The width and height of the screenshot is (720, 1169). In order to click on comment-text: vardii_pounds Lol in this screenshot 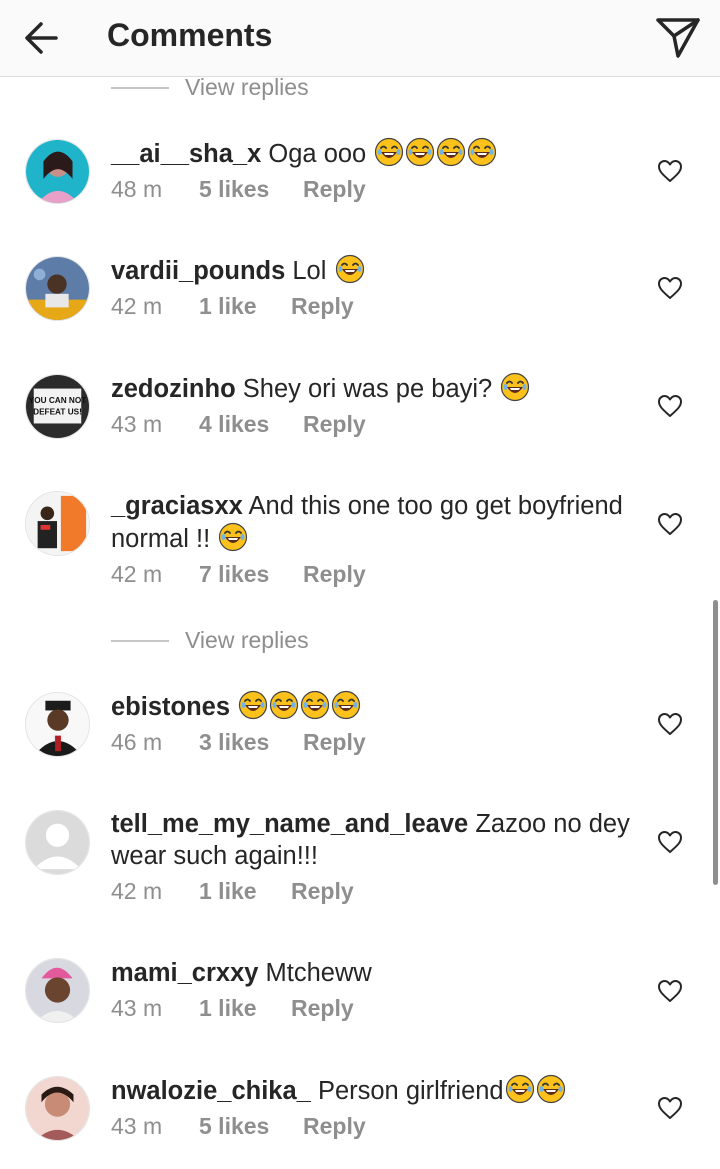, I will do `click(381, 270)`.